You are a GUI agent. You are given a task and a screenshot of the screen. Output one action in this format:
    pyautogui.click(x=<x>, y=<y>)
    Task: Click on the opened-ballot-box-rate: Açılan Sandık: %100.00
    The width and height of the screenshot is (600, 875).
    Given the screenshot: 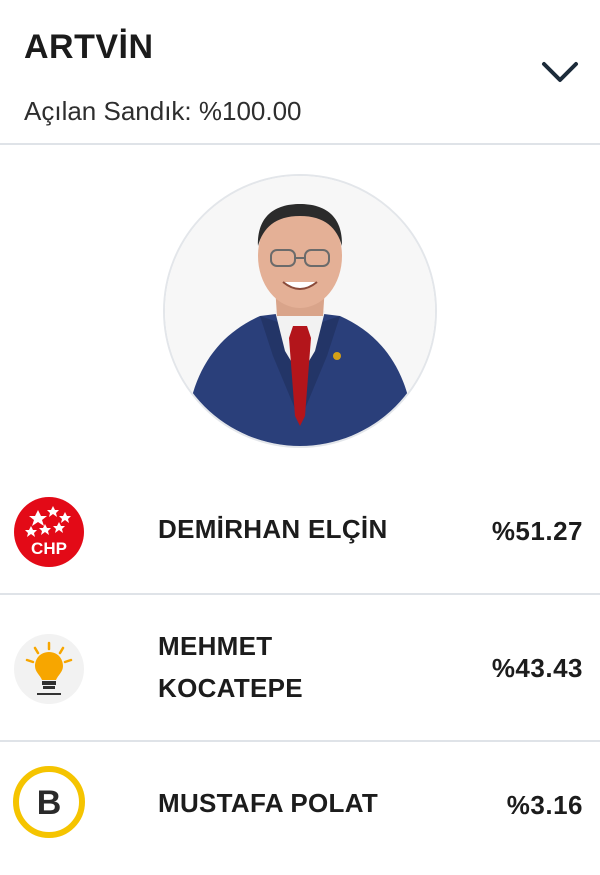 What is the action you would take?
    pyautogui.click(x=163, y=111)
    